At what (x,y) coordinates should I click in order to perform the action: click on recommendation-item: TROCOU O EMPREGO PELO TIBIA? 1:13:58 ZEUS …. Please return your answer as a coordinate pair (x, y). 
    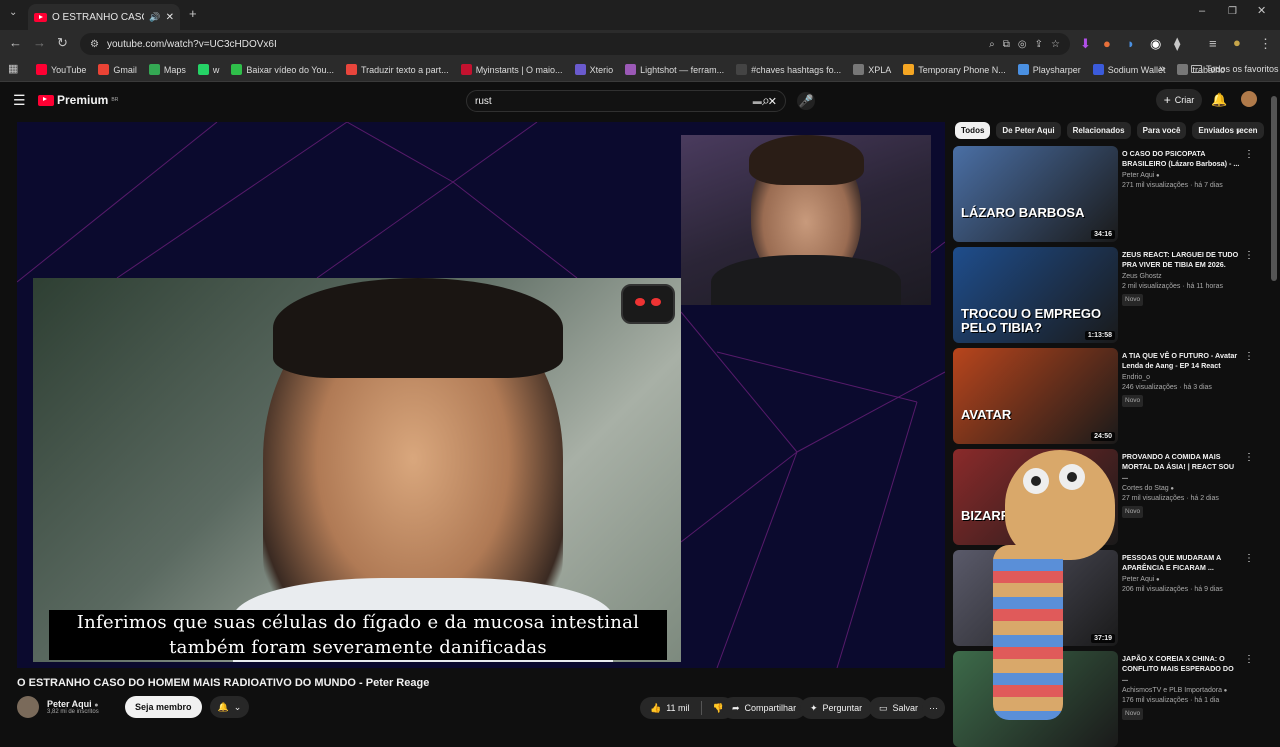
    Looking at the image, I should click on (1103, 295).